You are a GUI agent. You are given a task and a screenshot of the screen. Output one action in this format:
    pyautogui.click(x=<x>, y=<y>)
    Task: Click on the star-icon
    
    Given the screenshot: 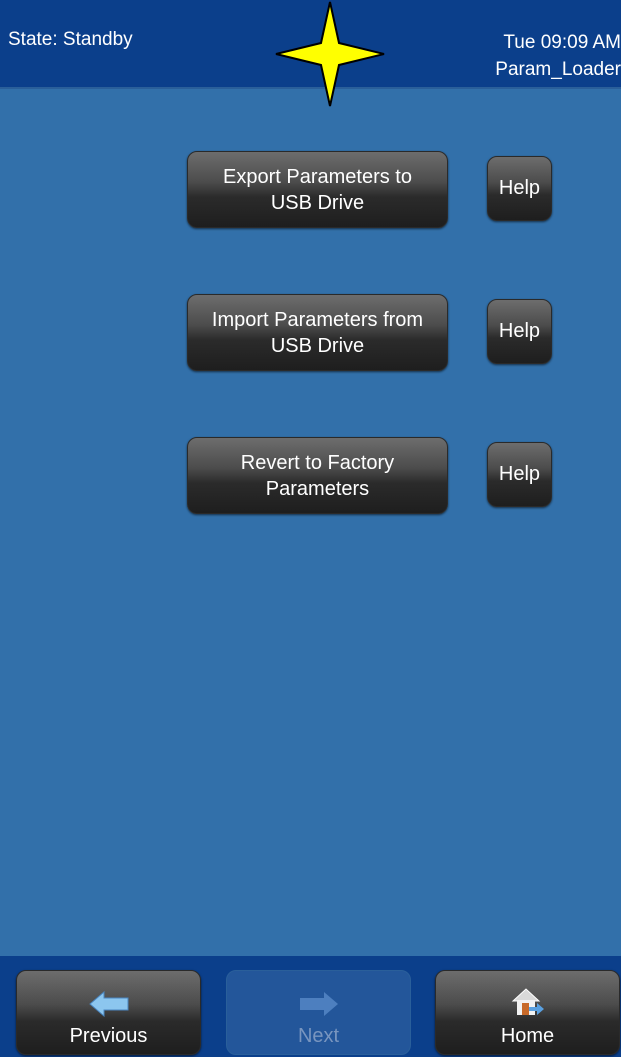 What is the action you would take?
    pyautogui.click(x=330, y=54)
    